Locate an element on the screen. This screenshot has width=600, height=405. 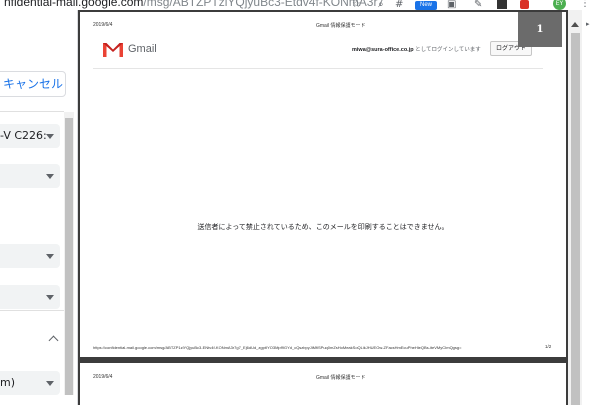
profile-avatar: EY is located at coordinates (559, 5).